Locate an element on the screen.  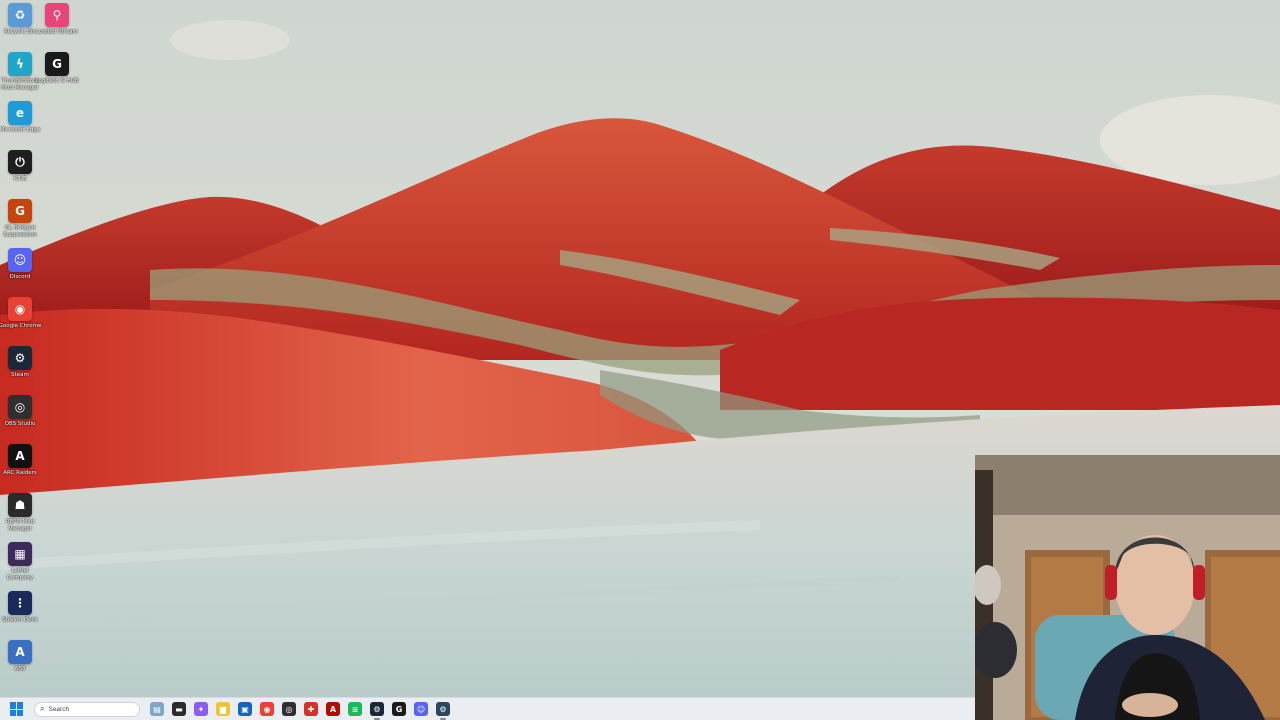
stream-deck-icon: ⋮ is located at coordinates (20, 603).